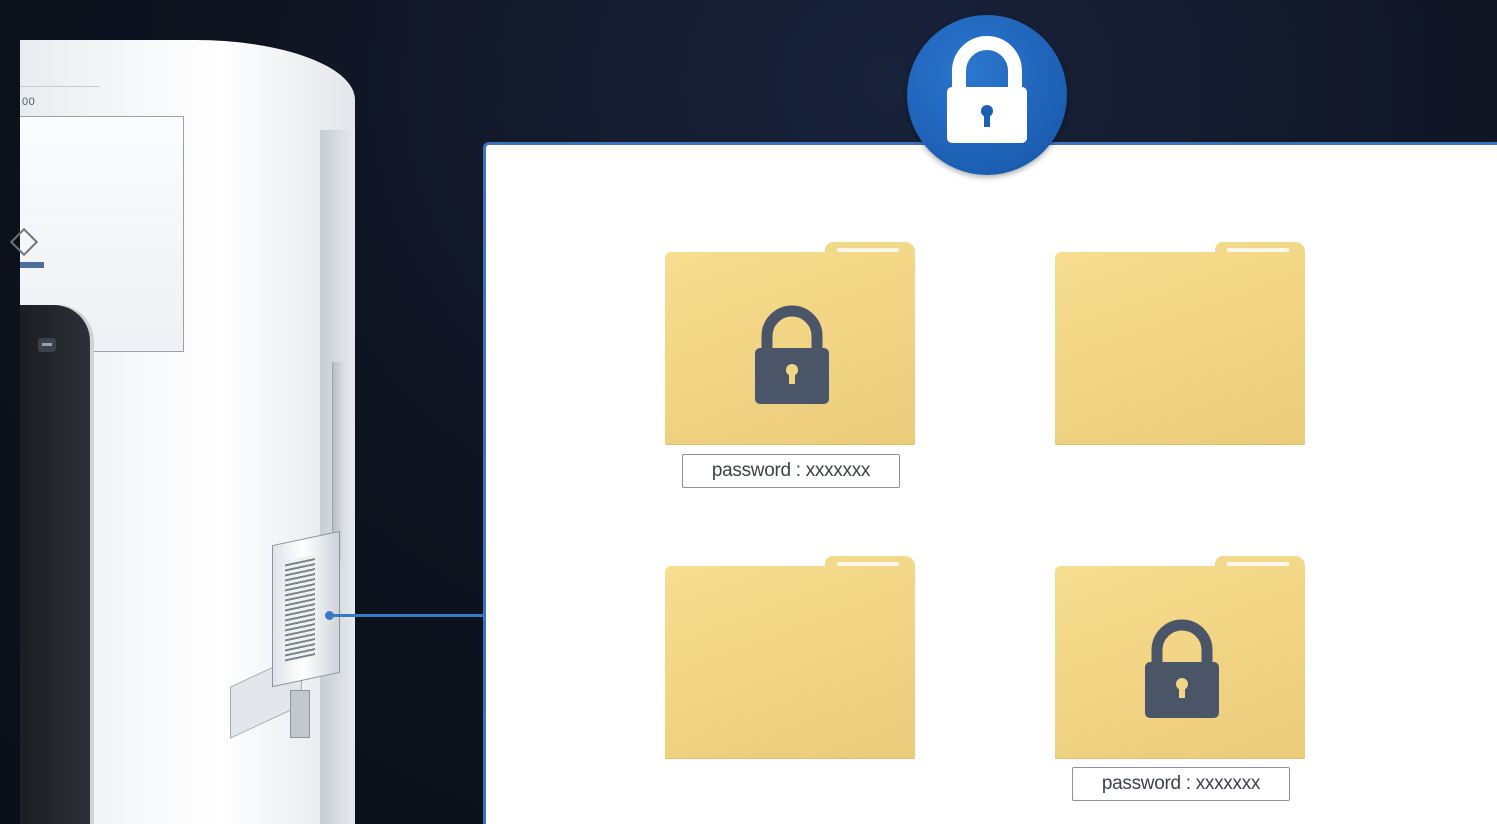 This screenshot has width=1497, height=824. Describe the element at coordinates (1181, 784) in the screenshot. I see `password-label-4: password : xxxxxxx` at that location.